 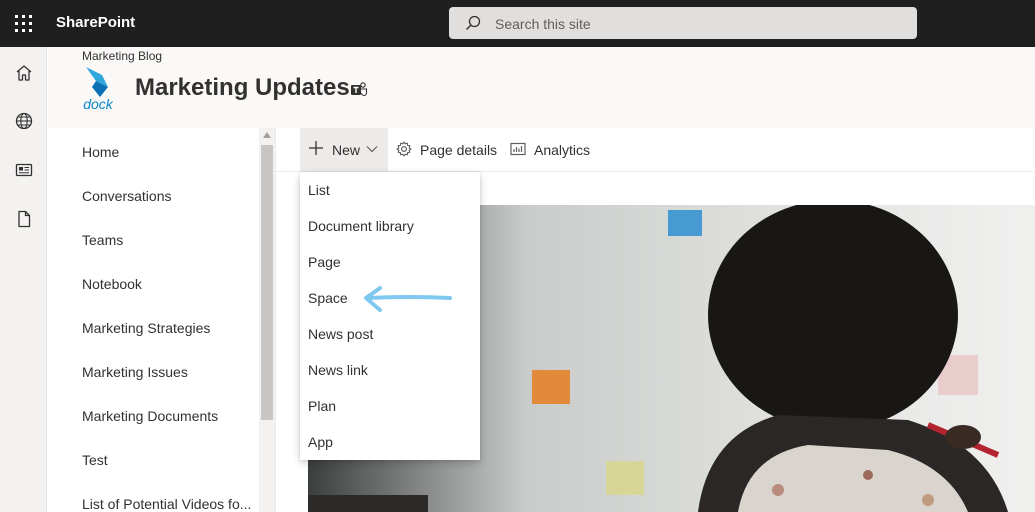 I want to click on menu-item-label: App, so click(x=320, y=442).